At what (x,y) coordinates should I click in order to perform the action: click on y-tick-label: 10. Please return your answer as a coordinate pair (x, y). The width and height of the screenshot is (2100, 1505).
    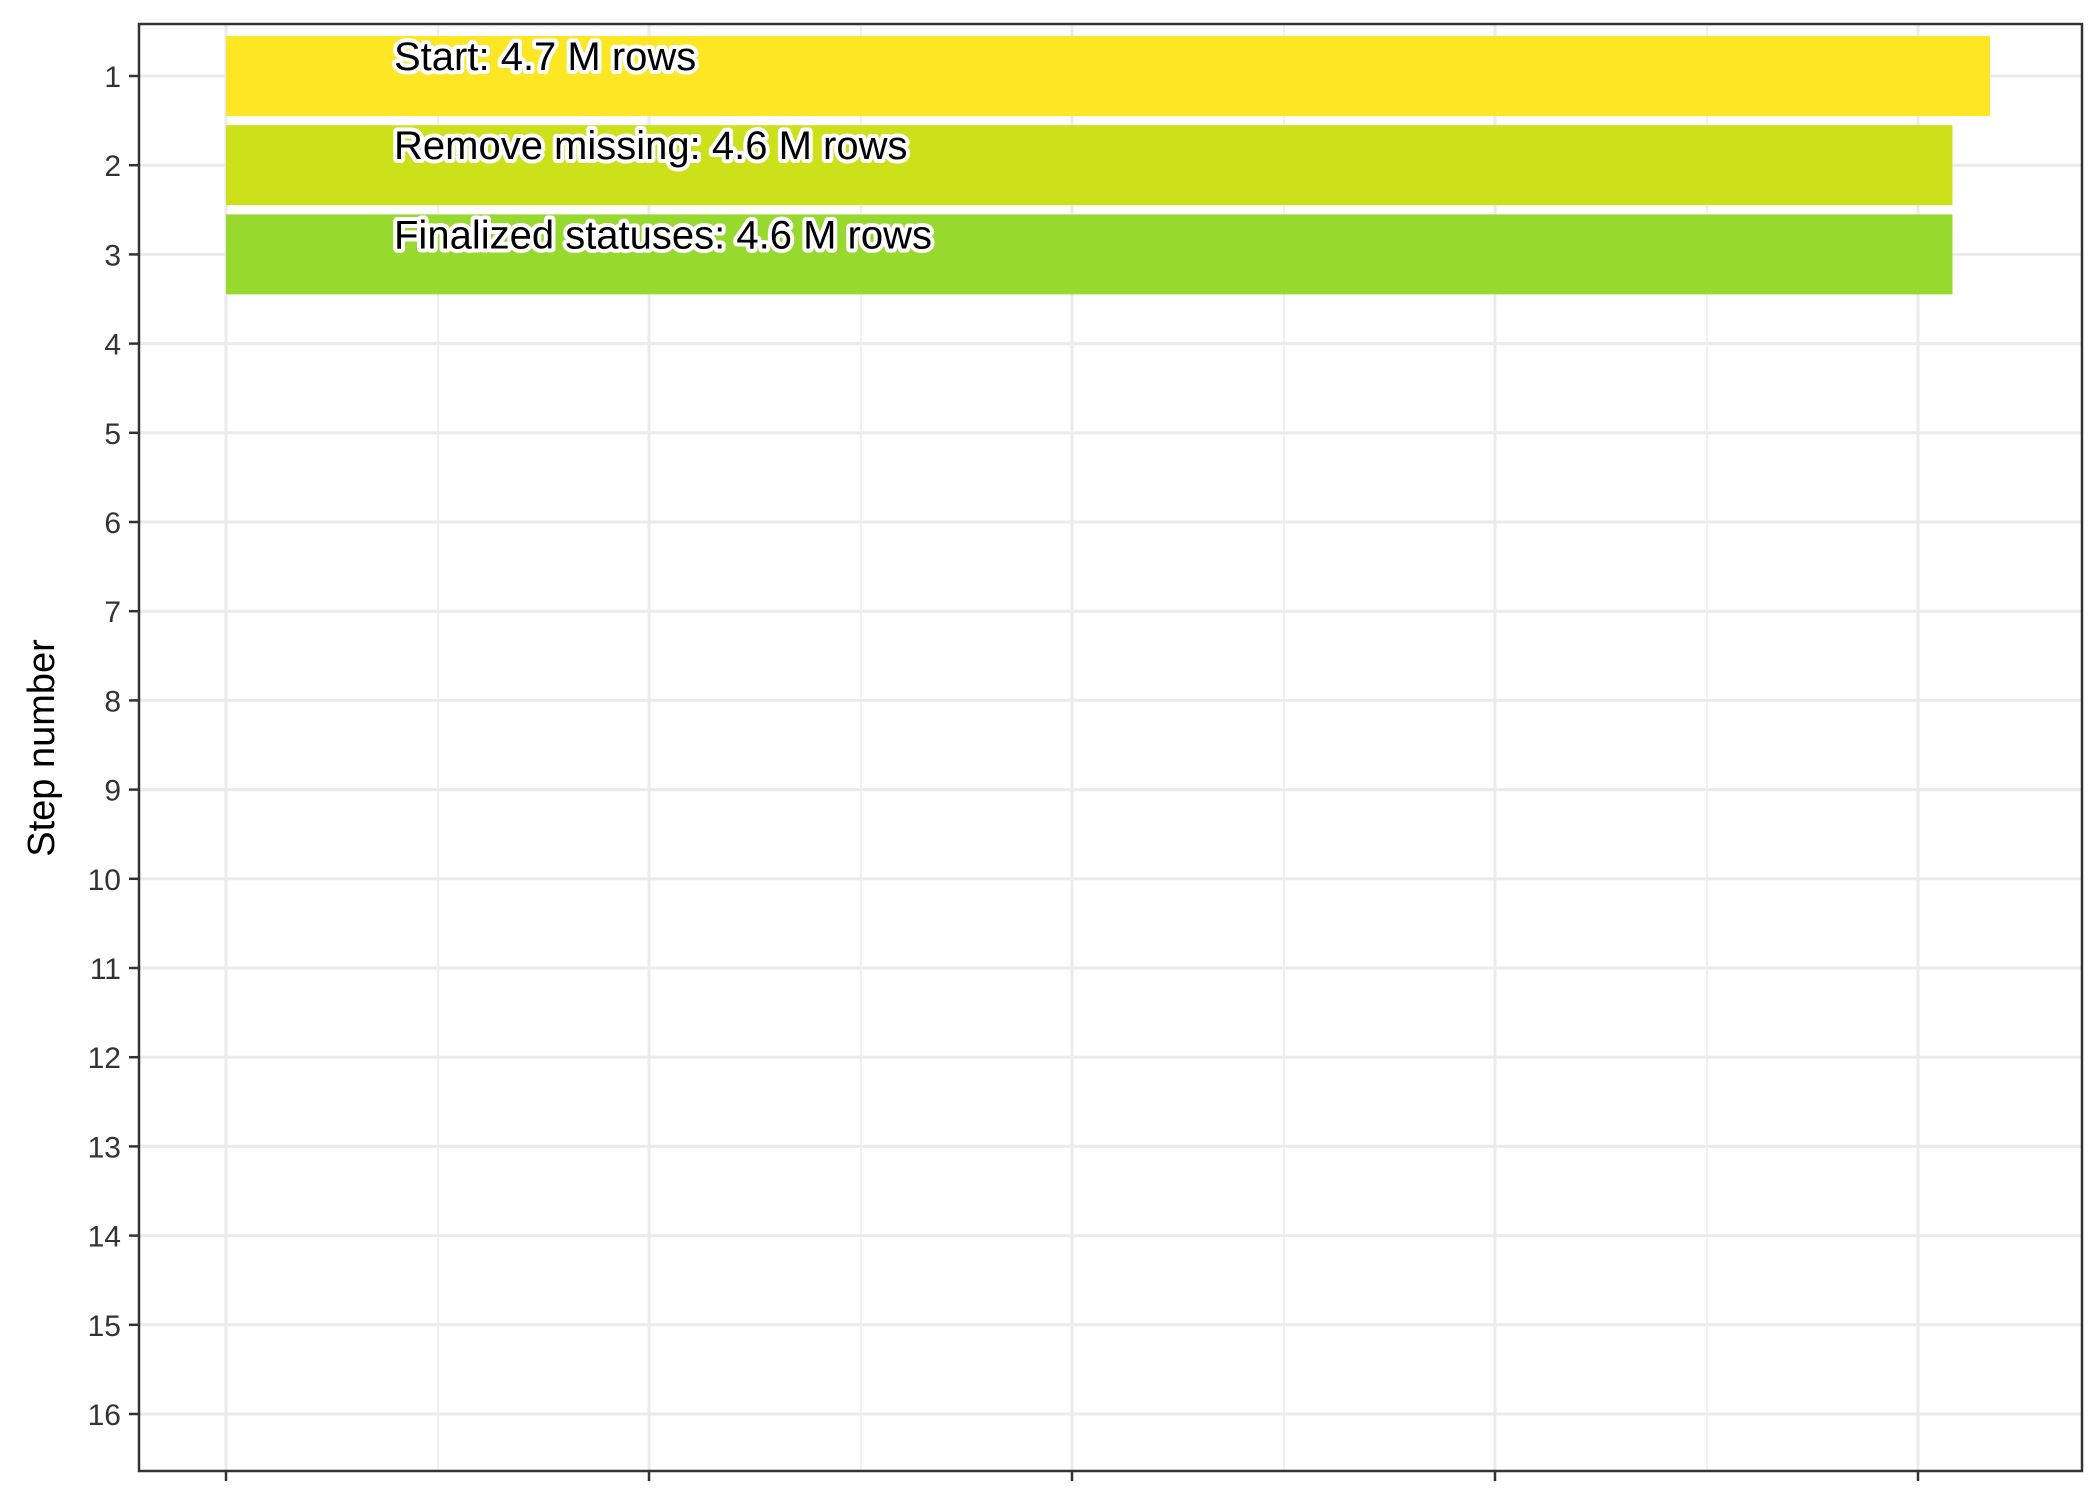
    Looking at the image, I should click on (104, 880).